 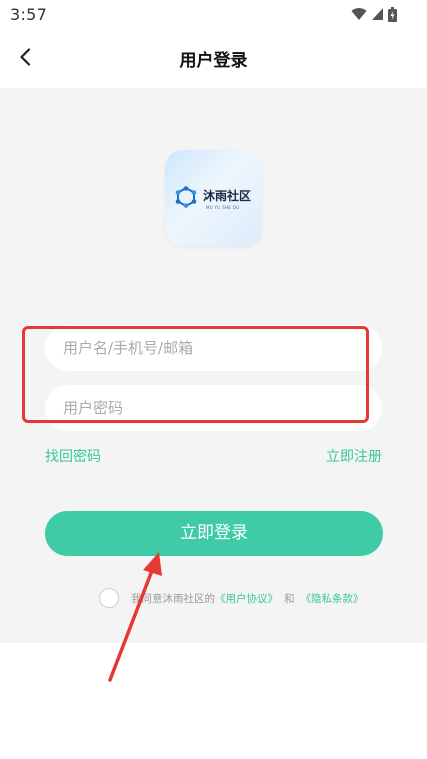 What do you see at coordinates (173, 599) in the screenshot?
I see `agreement-prefix: 我同意沐雨社区的` at bounding box center [173, 599].